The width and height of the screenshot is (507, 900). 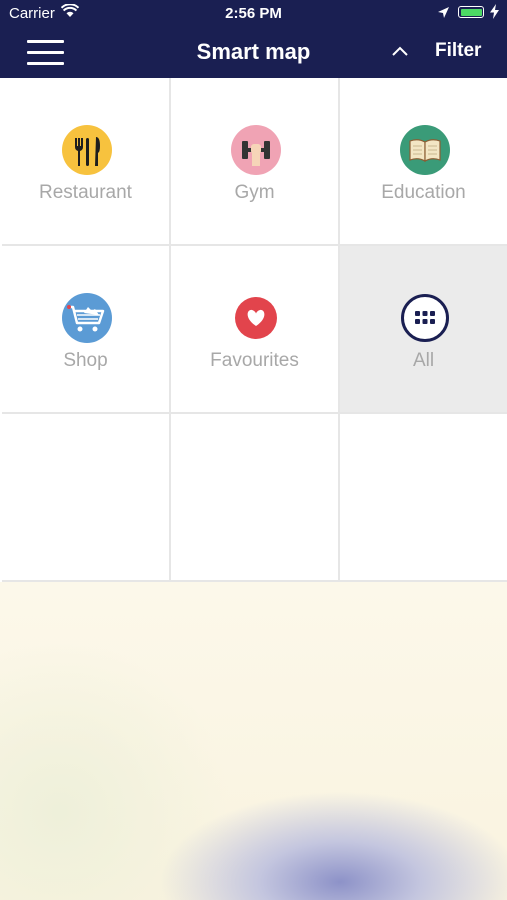 I want to click on category-restaurant: Restaurant, so click(x=86, y=162).